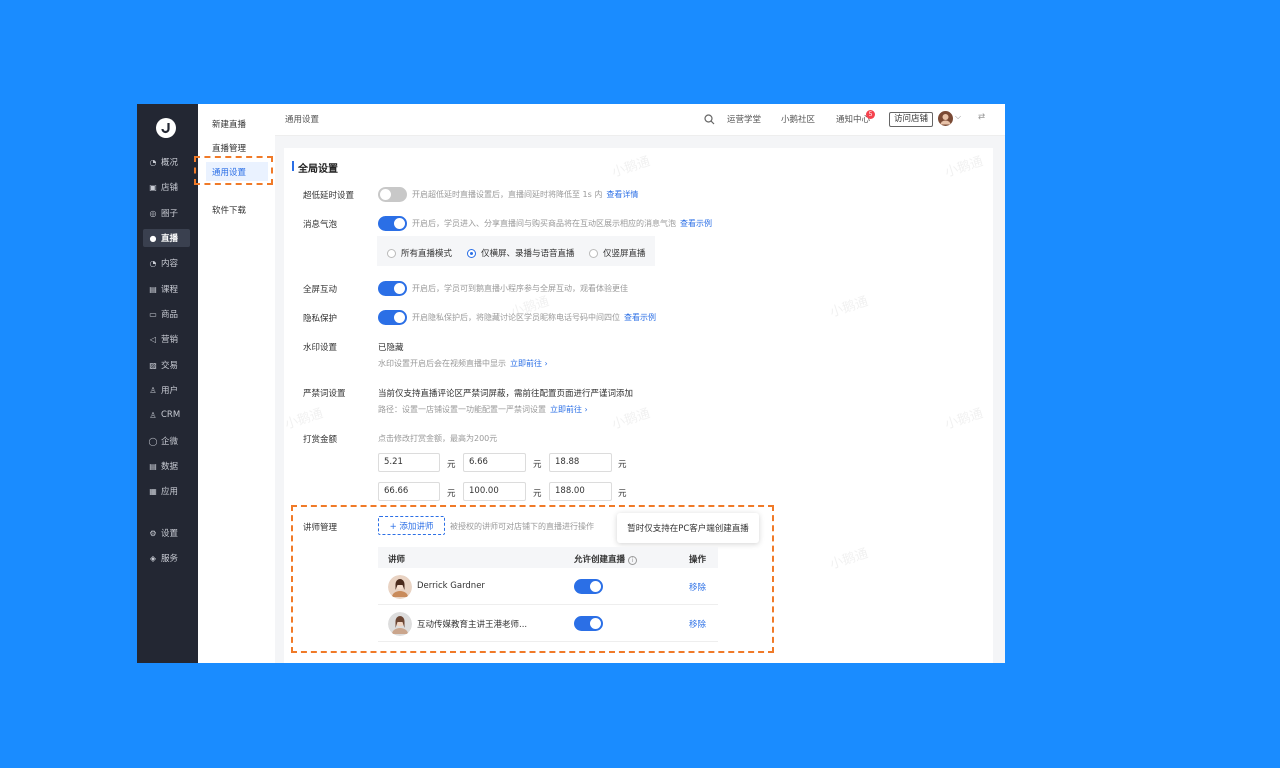  What do you see at coordinates (233, 170) in the screenshot?
I see `highlight-submenu` at bounding box center [233, 170].